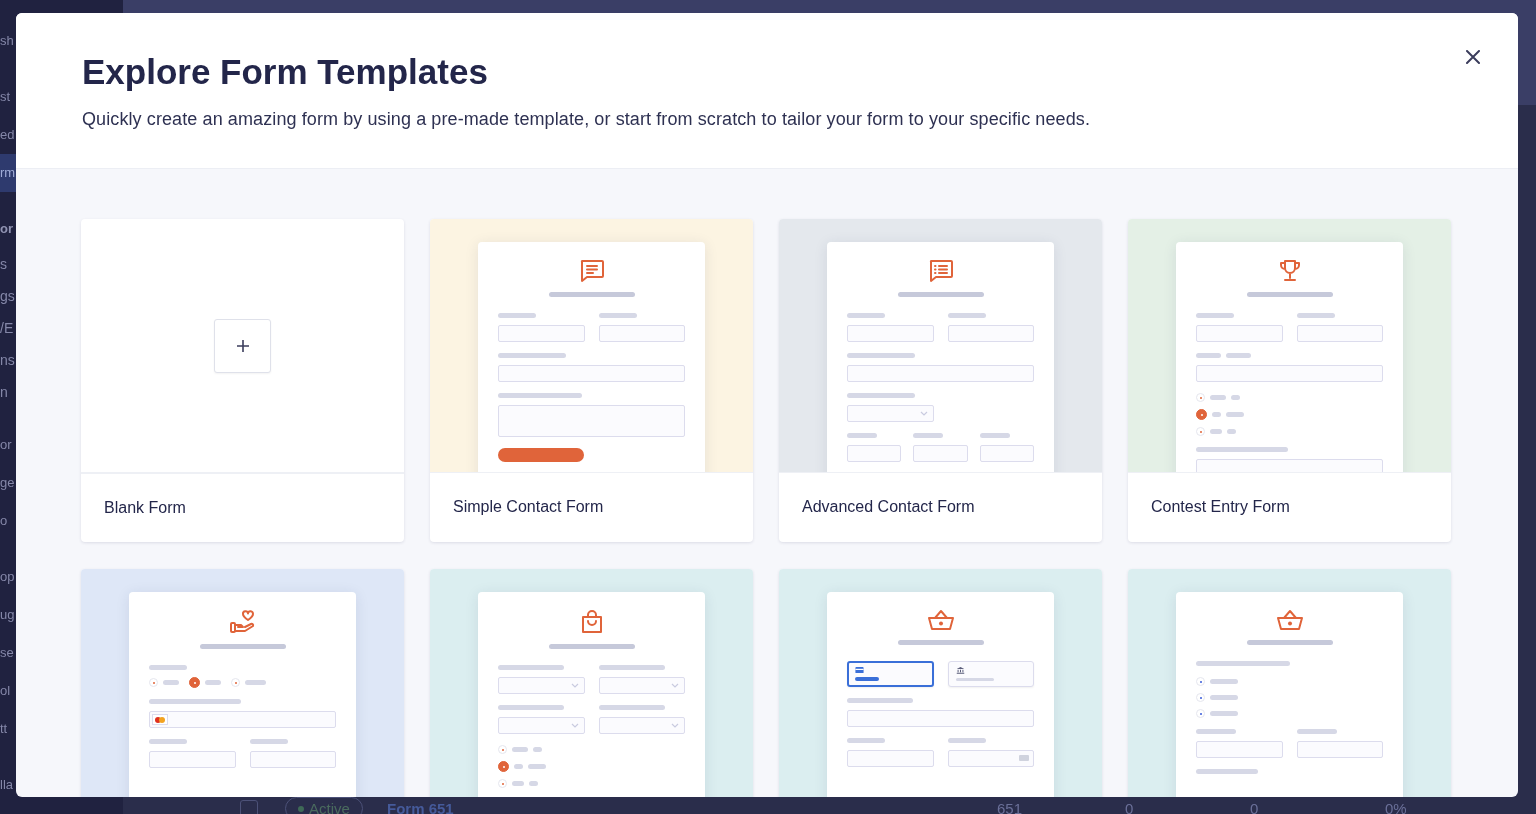  Describe the element at coordinates (940, 271) in the screenshot. I see `list-icon` at that location.